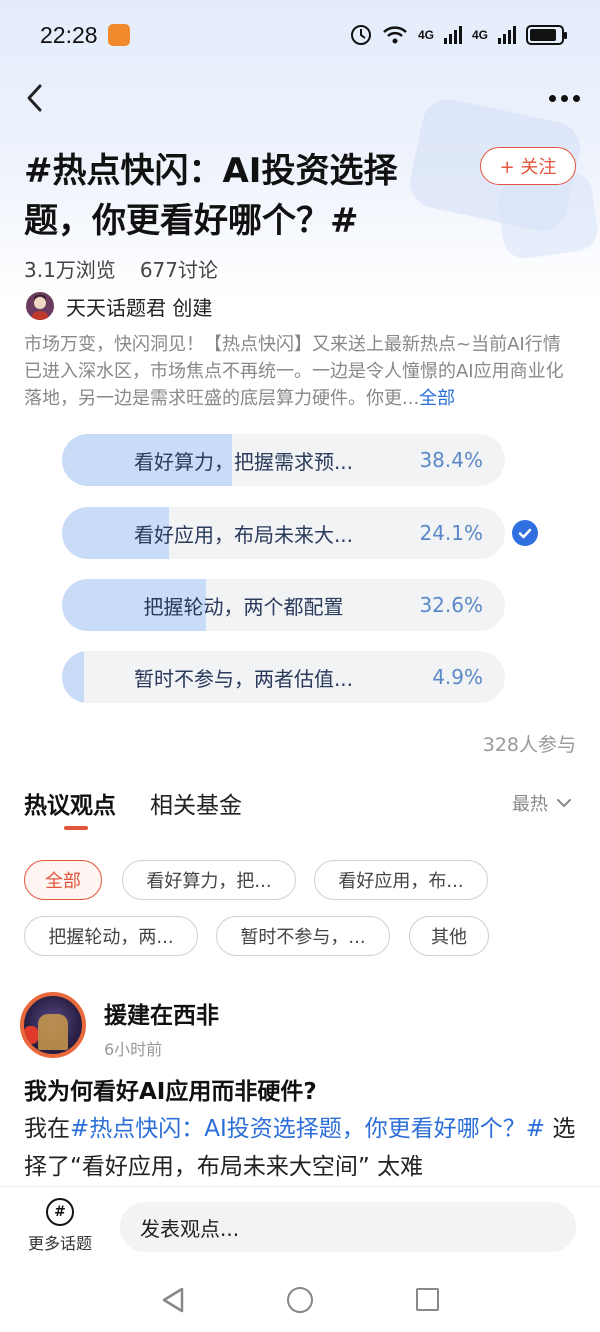  What do you see at coordinates (173, 1300) in the screenshot?
I see `nav-back-icon` at bounding box center [173, 1300].